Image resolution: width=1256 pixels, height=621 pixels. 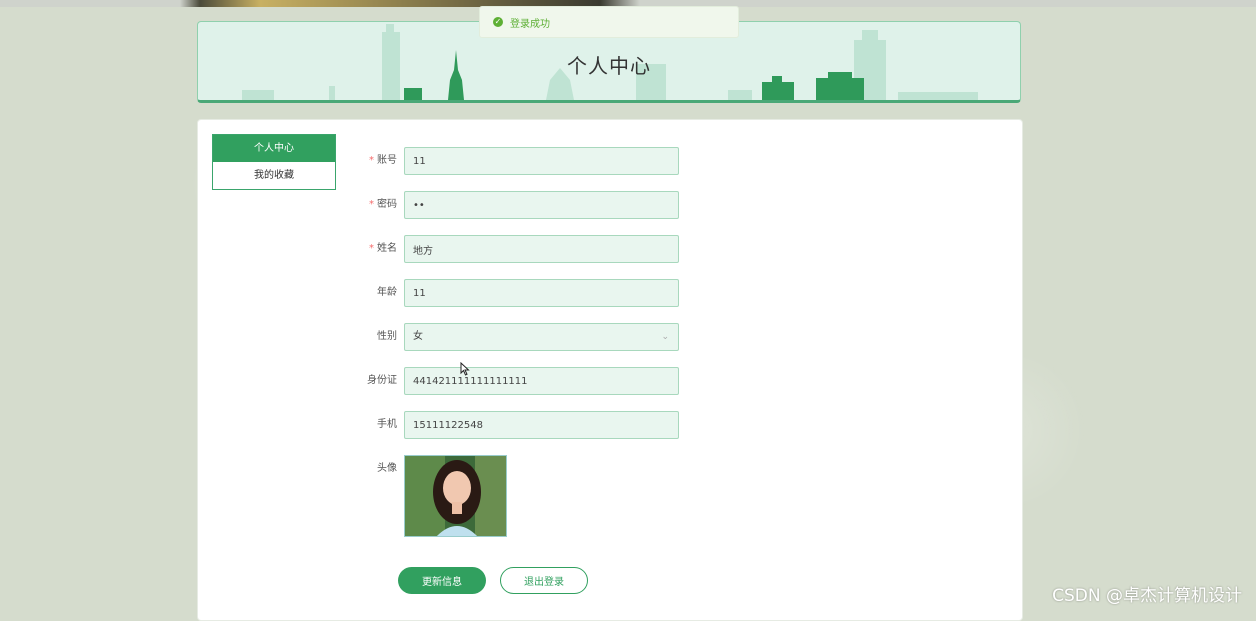 I want to click on phone-input, so click(x=541, y=425).